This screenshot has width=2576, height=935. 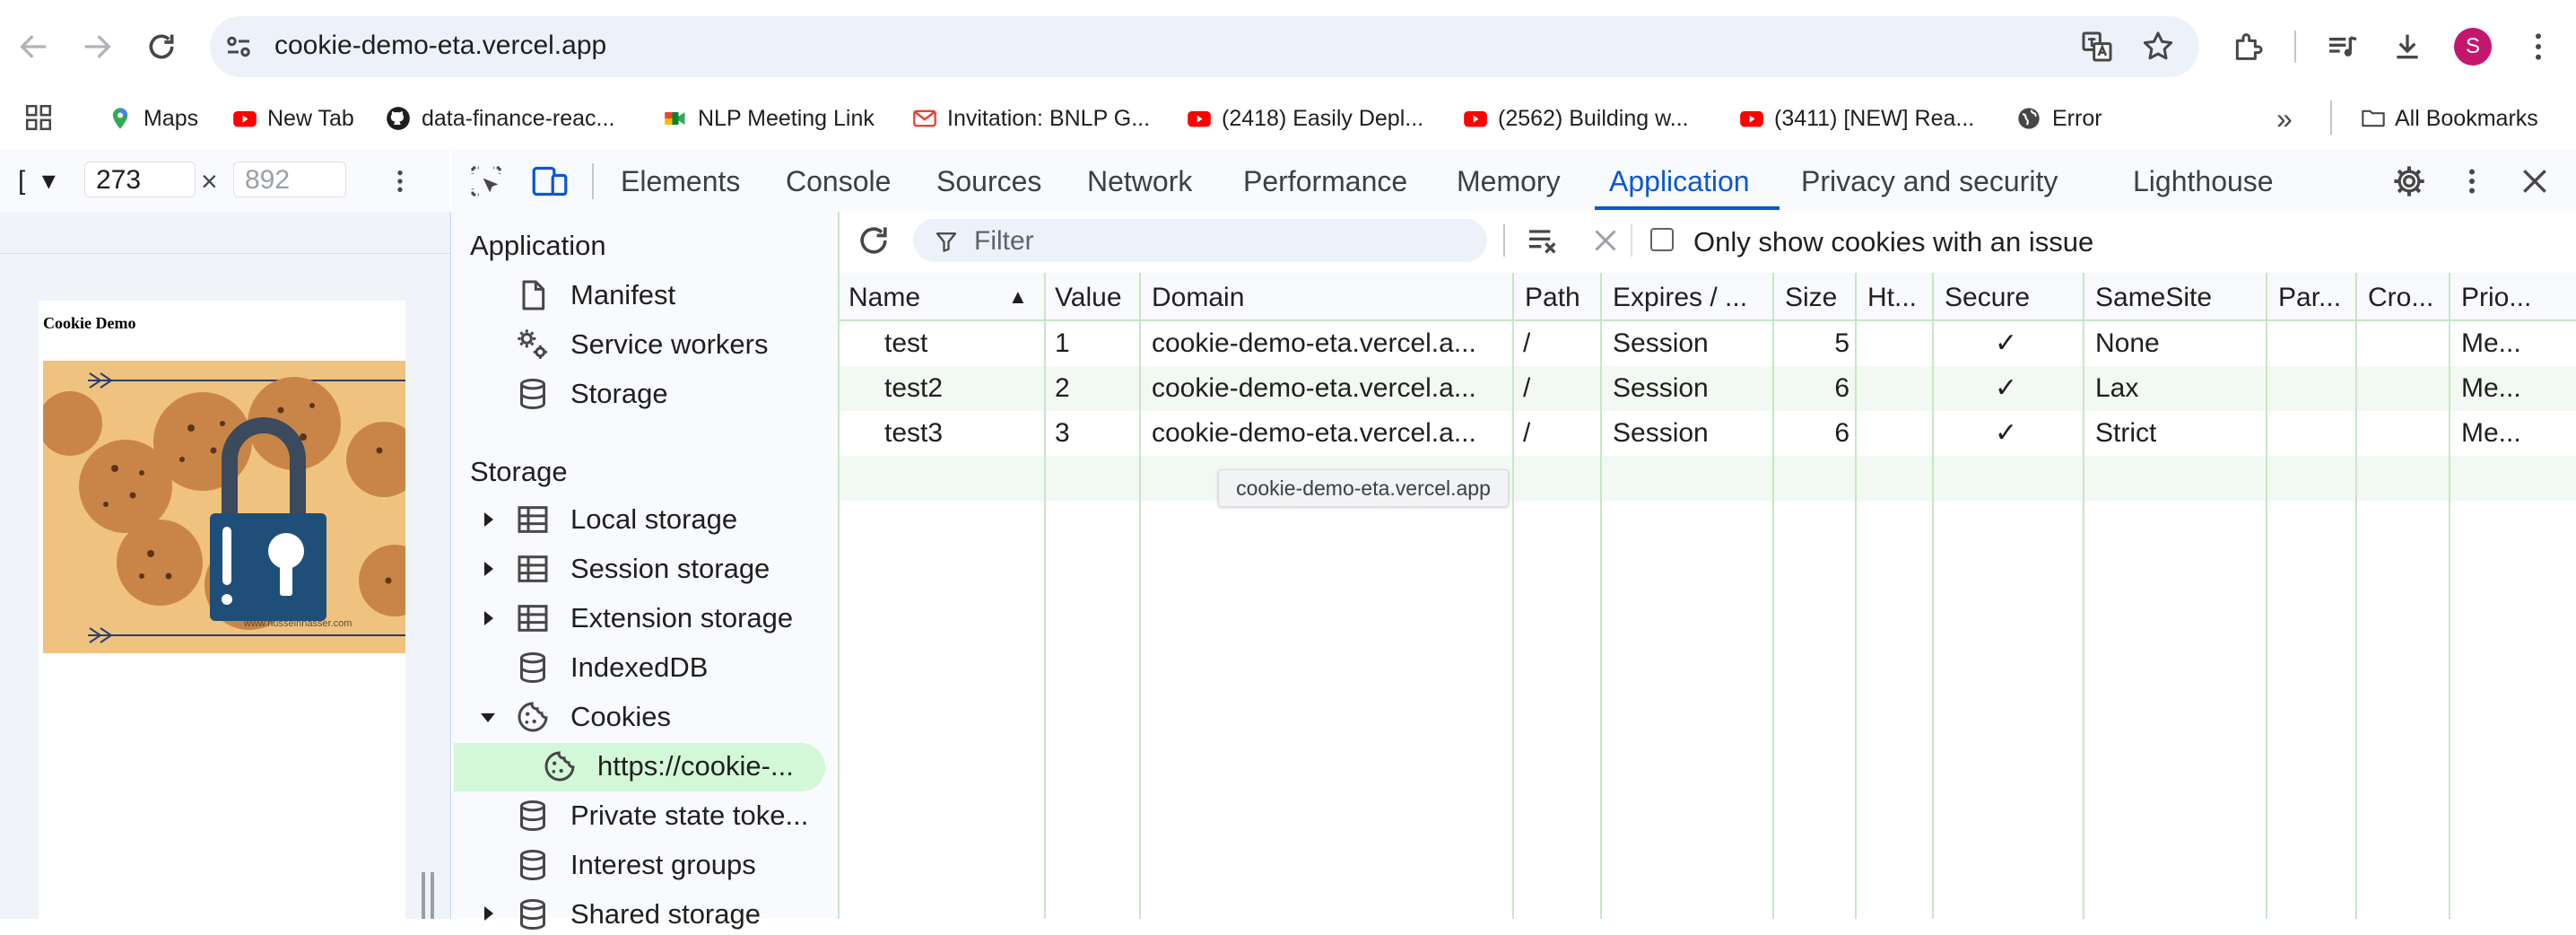 I want to click on cell-size: 5, so click(x=1834, y=343).